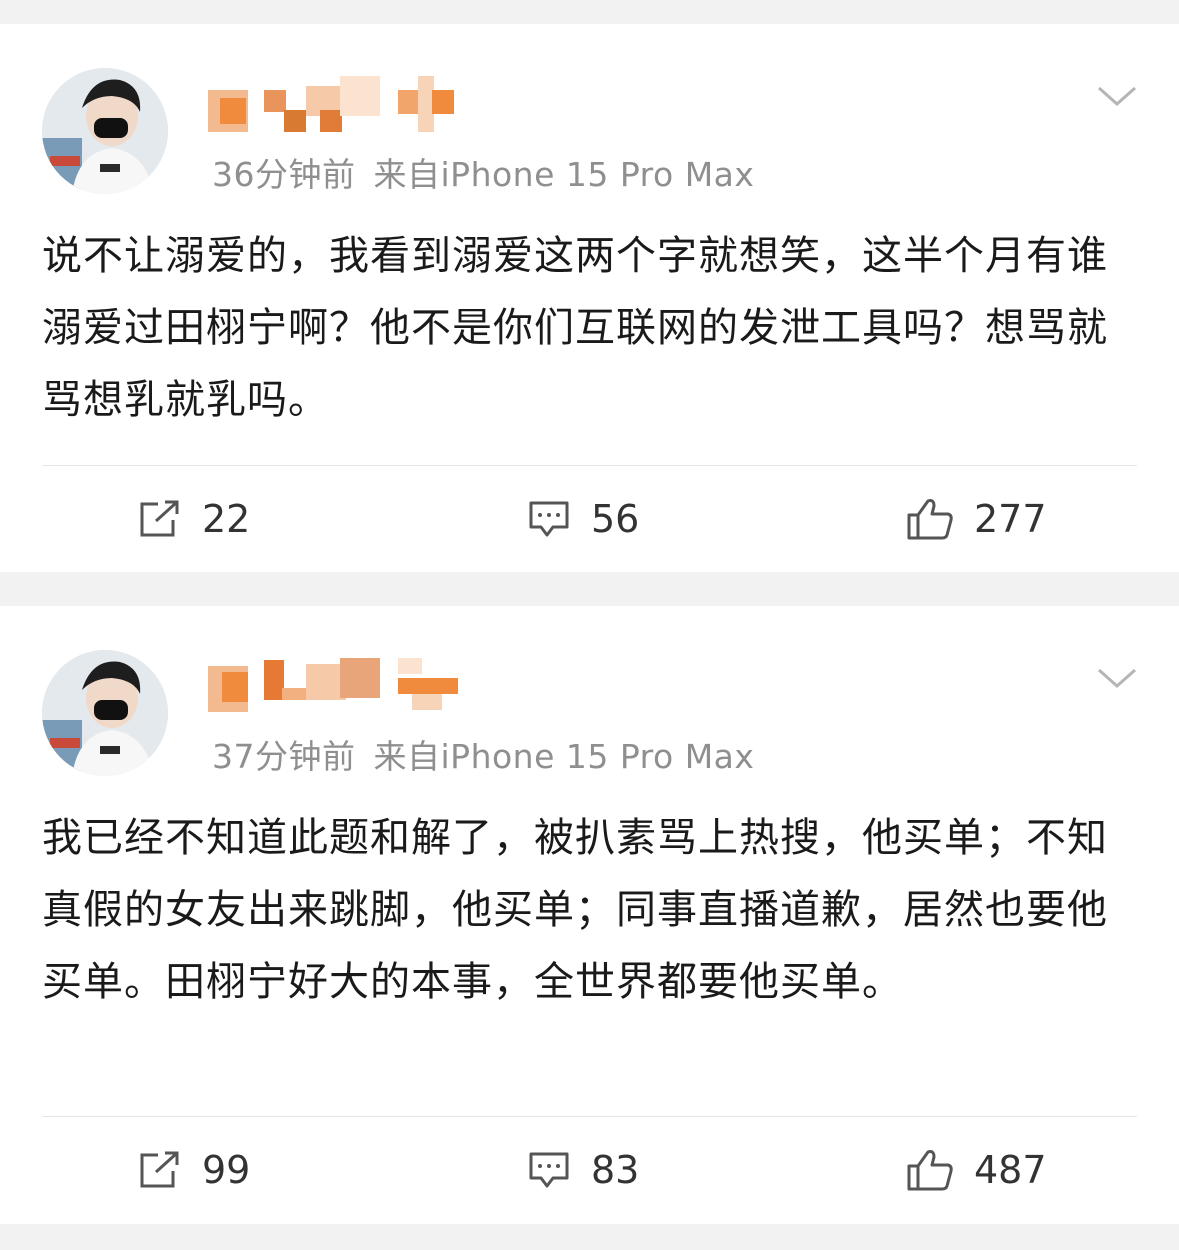 This screenshot has height=1250, width=1179. I want to click on post-time: 36分钟前, so click(284, 174).